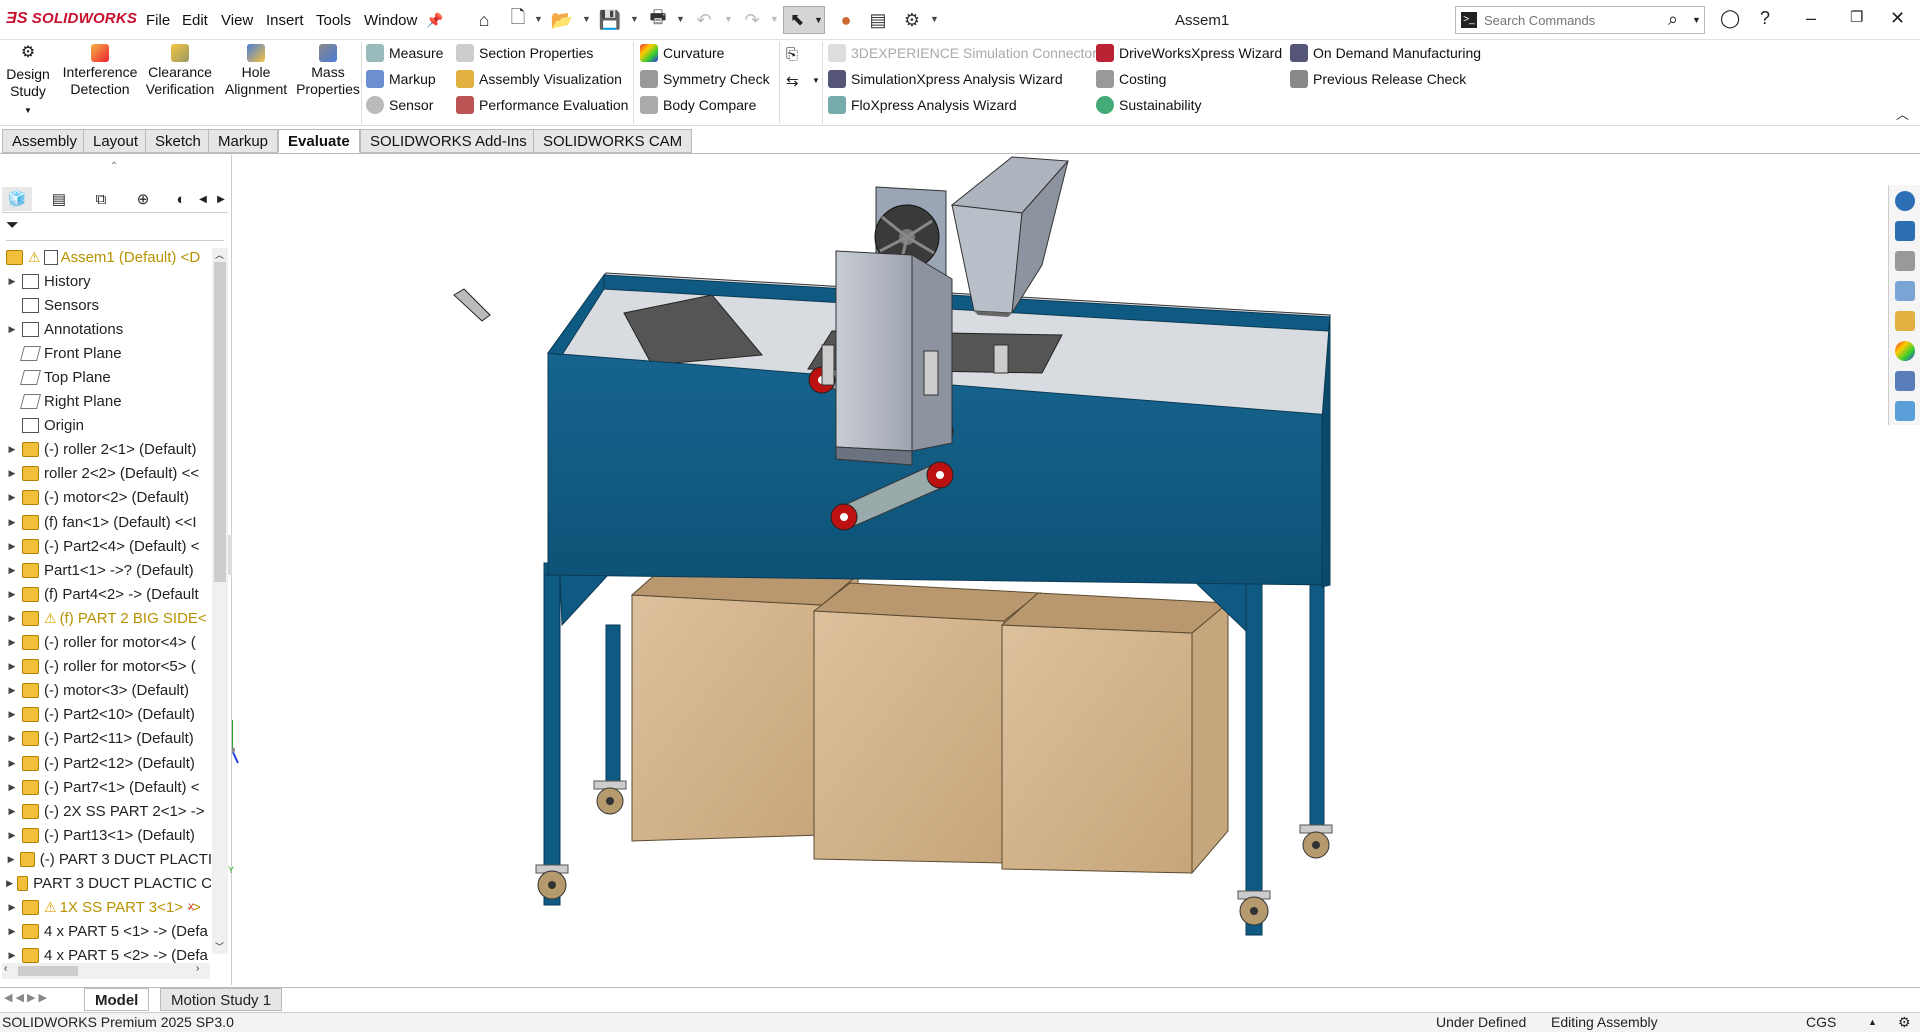 Image resolution: width=1920 pixels, height=1032 pixels. Describe the element at coordinates (1811, 18) in the screenshot. I see `minimize-icon: –` at that location.